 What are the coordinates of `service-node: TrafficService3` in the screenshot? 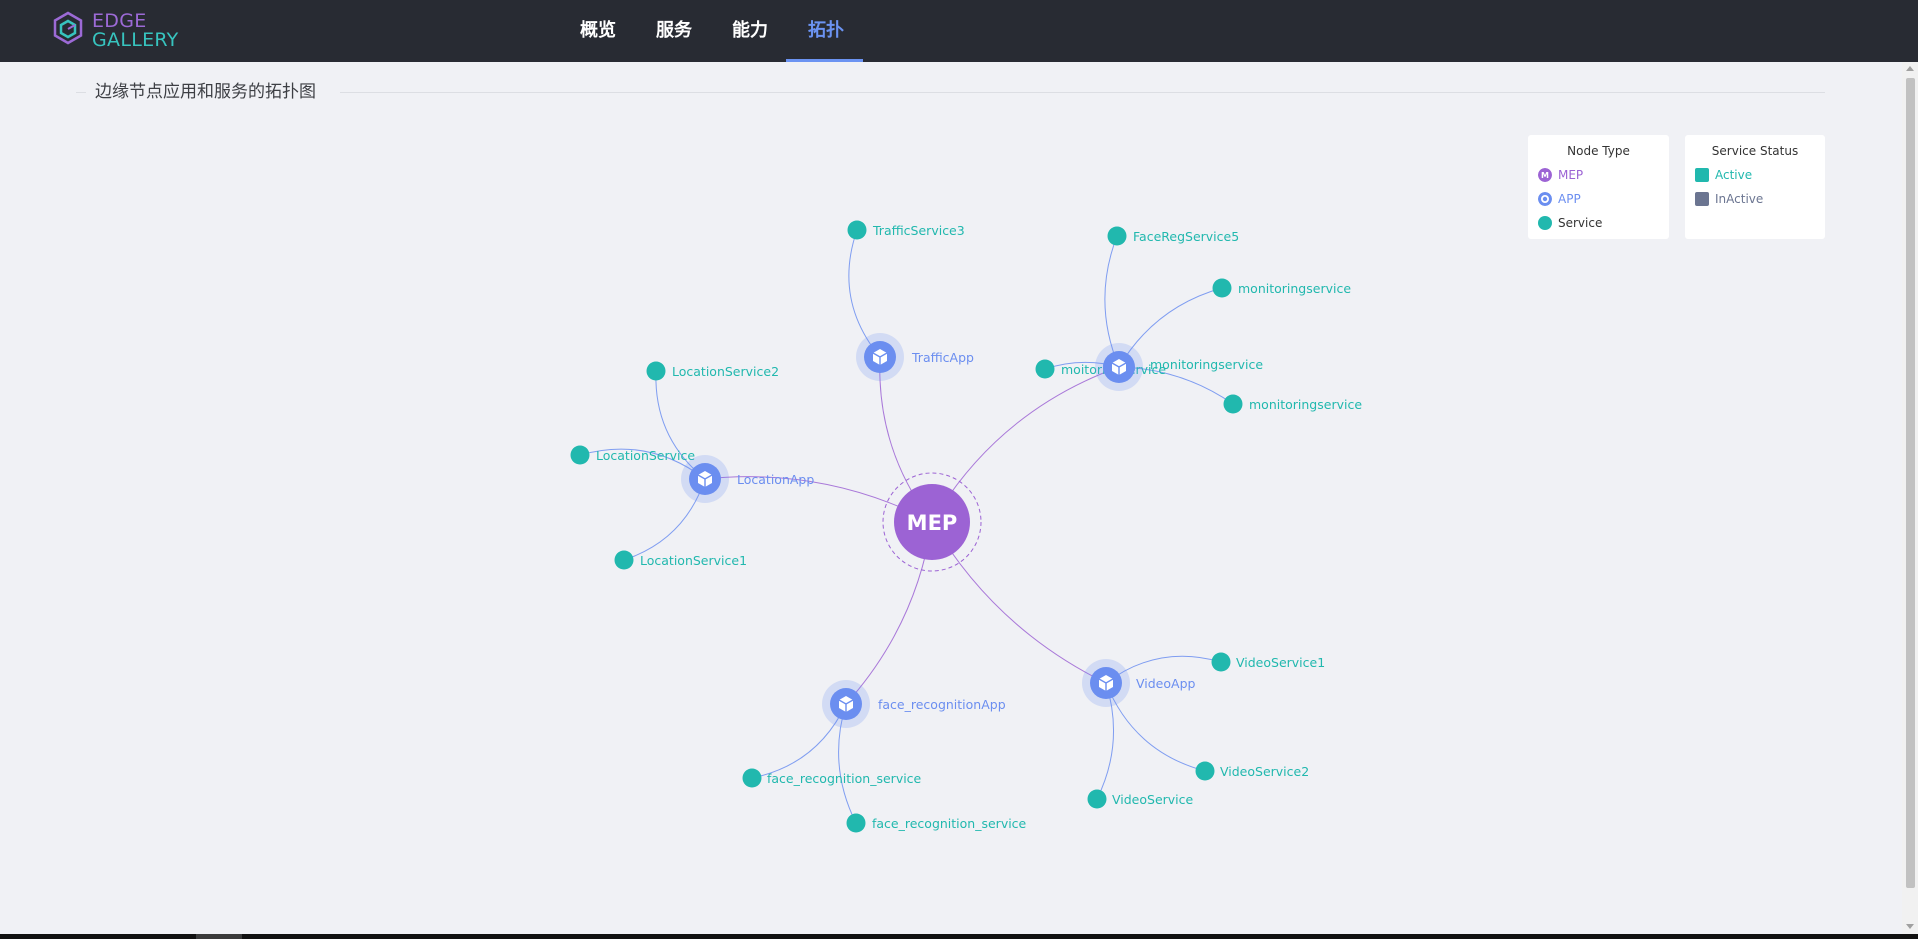 It's located at (906, 230).